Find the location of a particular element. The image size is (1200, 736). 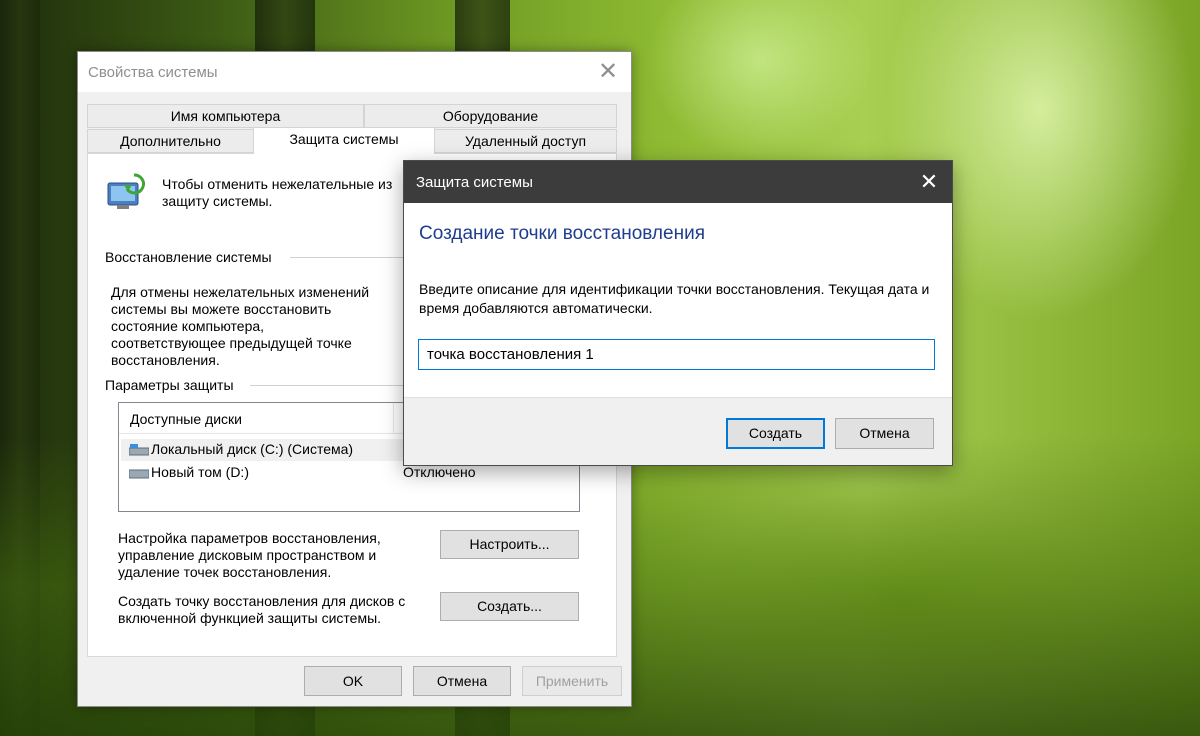

system-restore-icon is located at coordinates (126, 191).